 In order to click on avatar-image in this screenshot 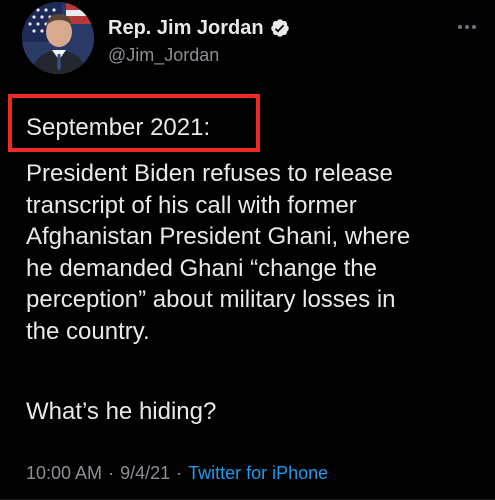, I will do `click(58, 38)`.